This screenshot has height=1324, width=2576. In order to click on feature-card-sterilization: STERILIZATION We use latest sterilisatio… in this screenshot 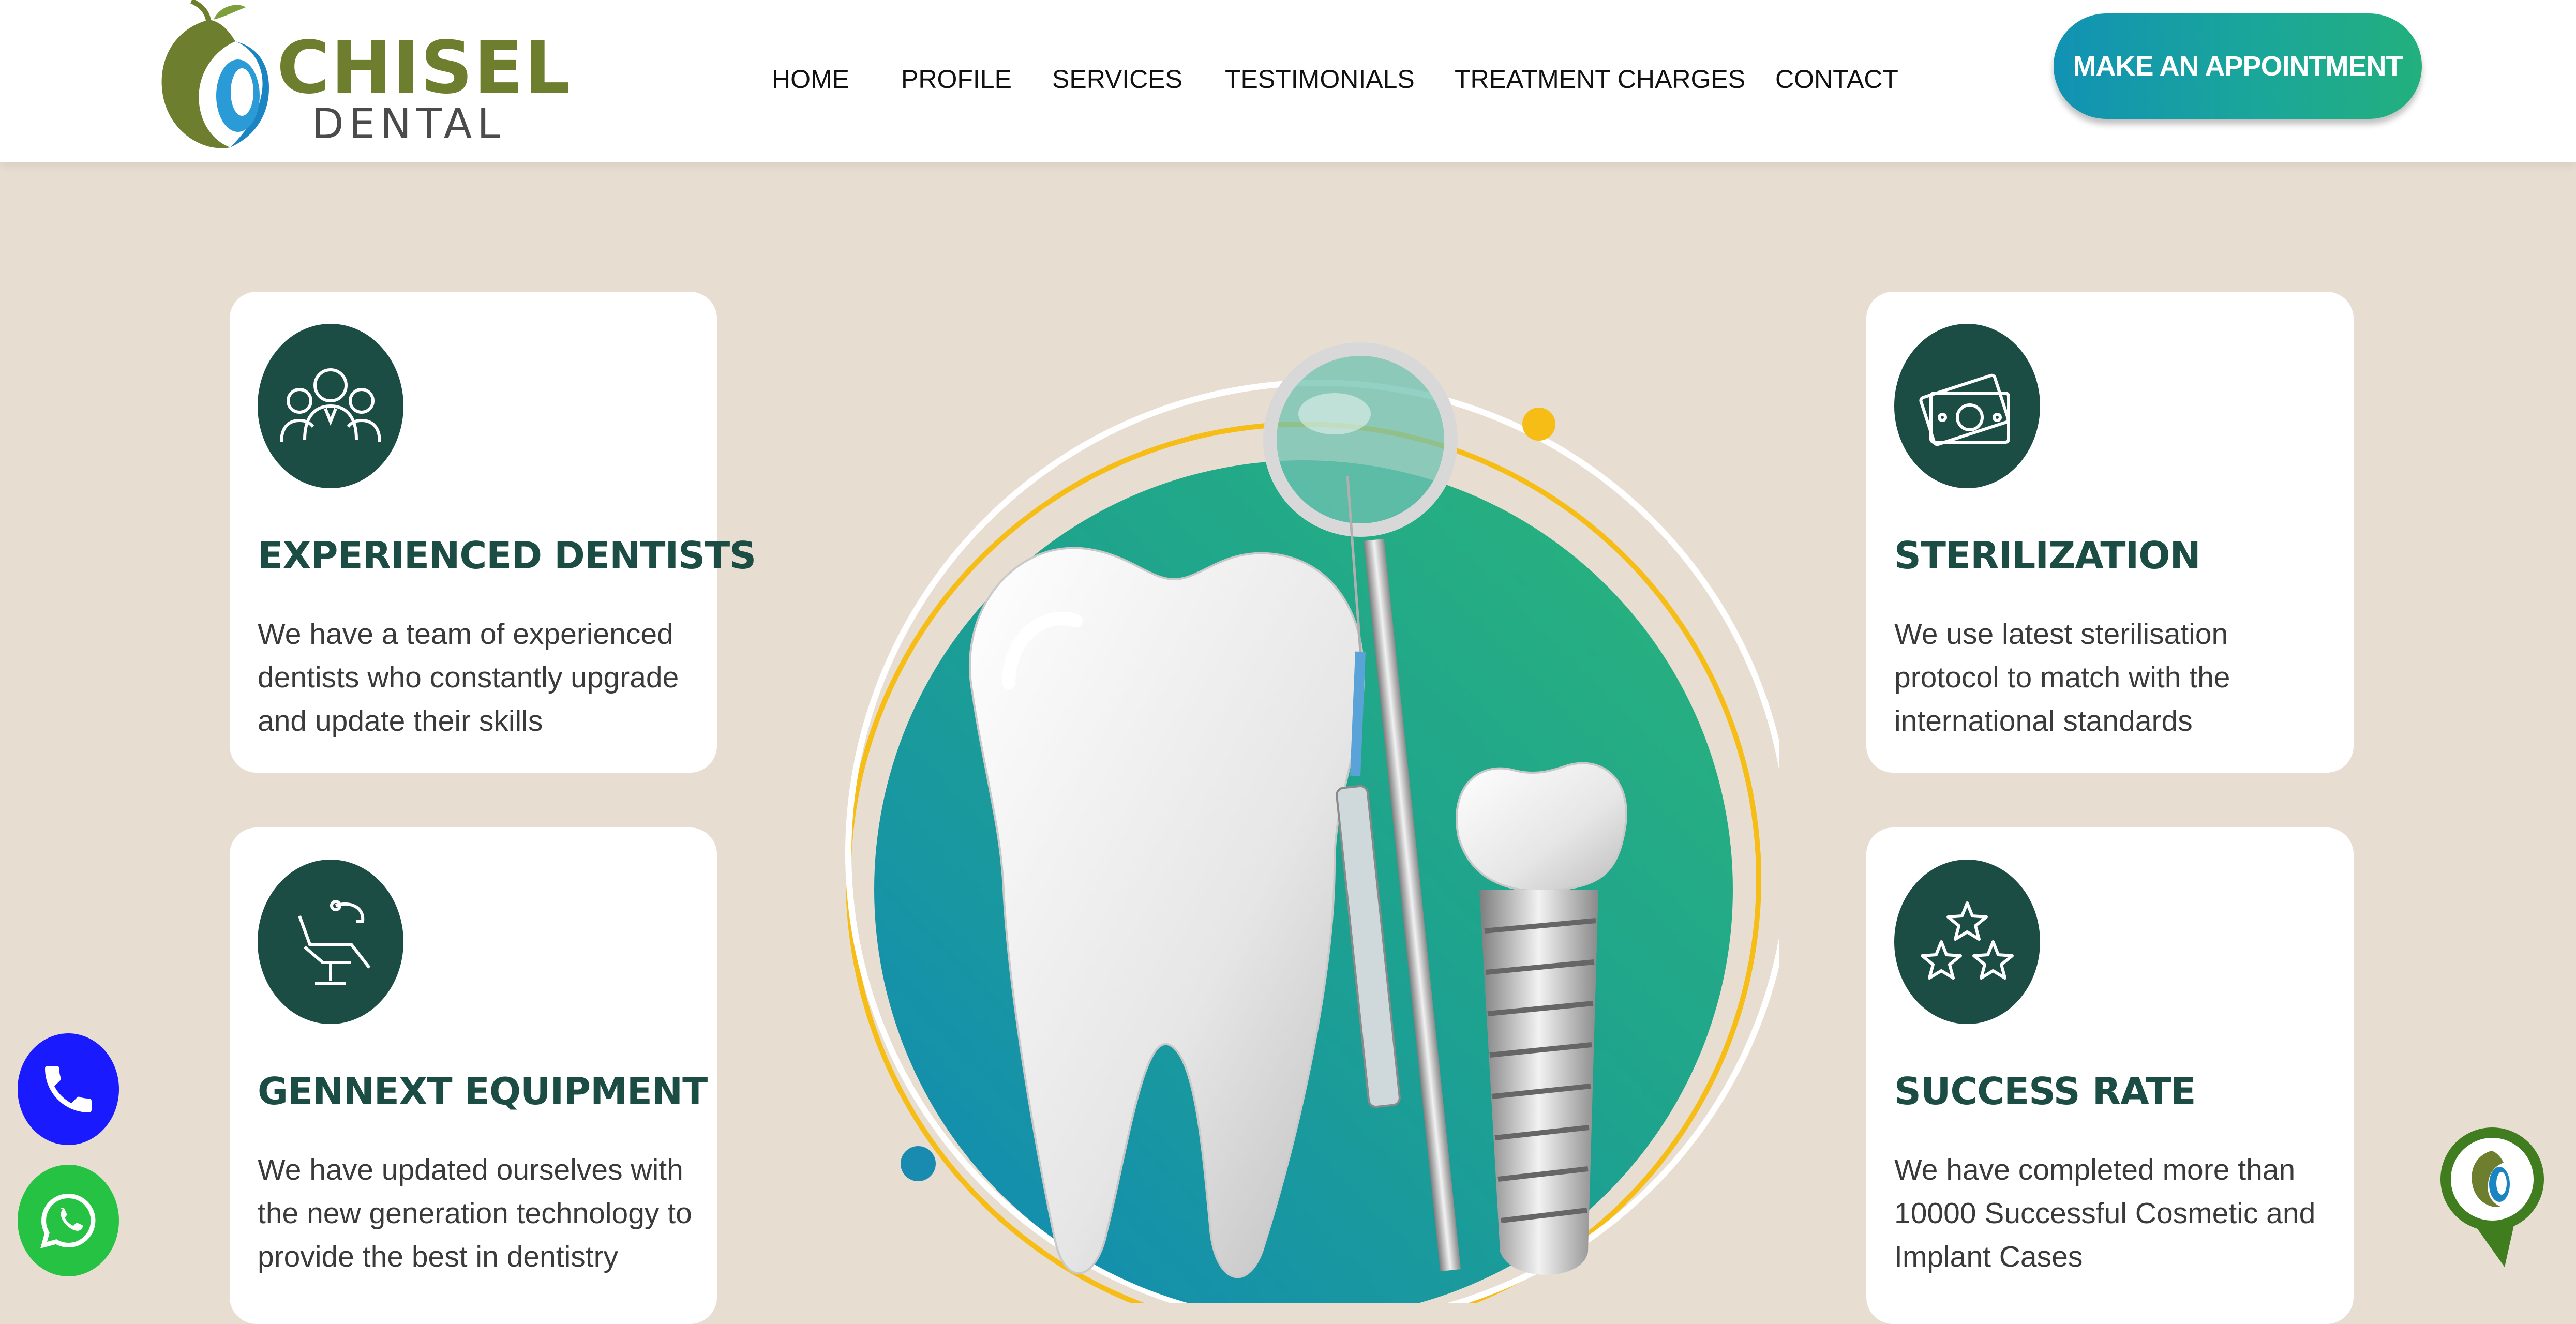, I will do `click(2110, 533)`.